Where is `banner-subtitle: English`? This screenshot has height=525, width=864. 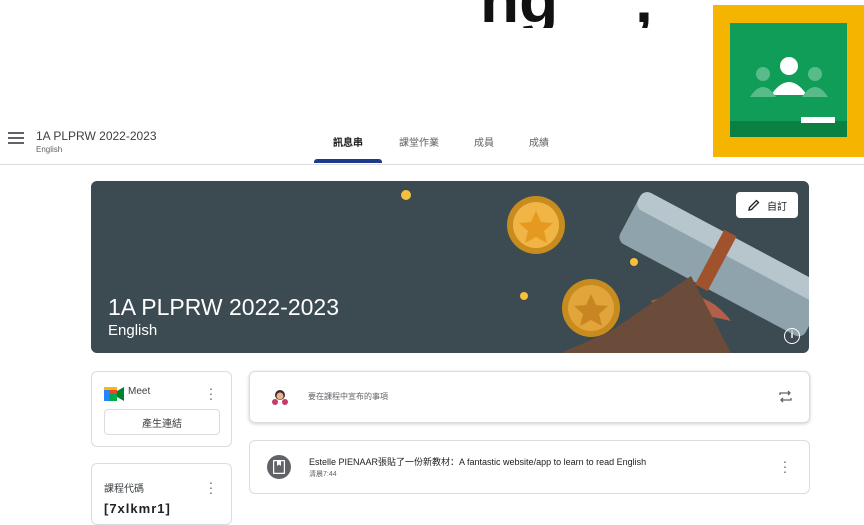
banner-subtitle: English is located at coordinates (133, 330).